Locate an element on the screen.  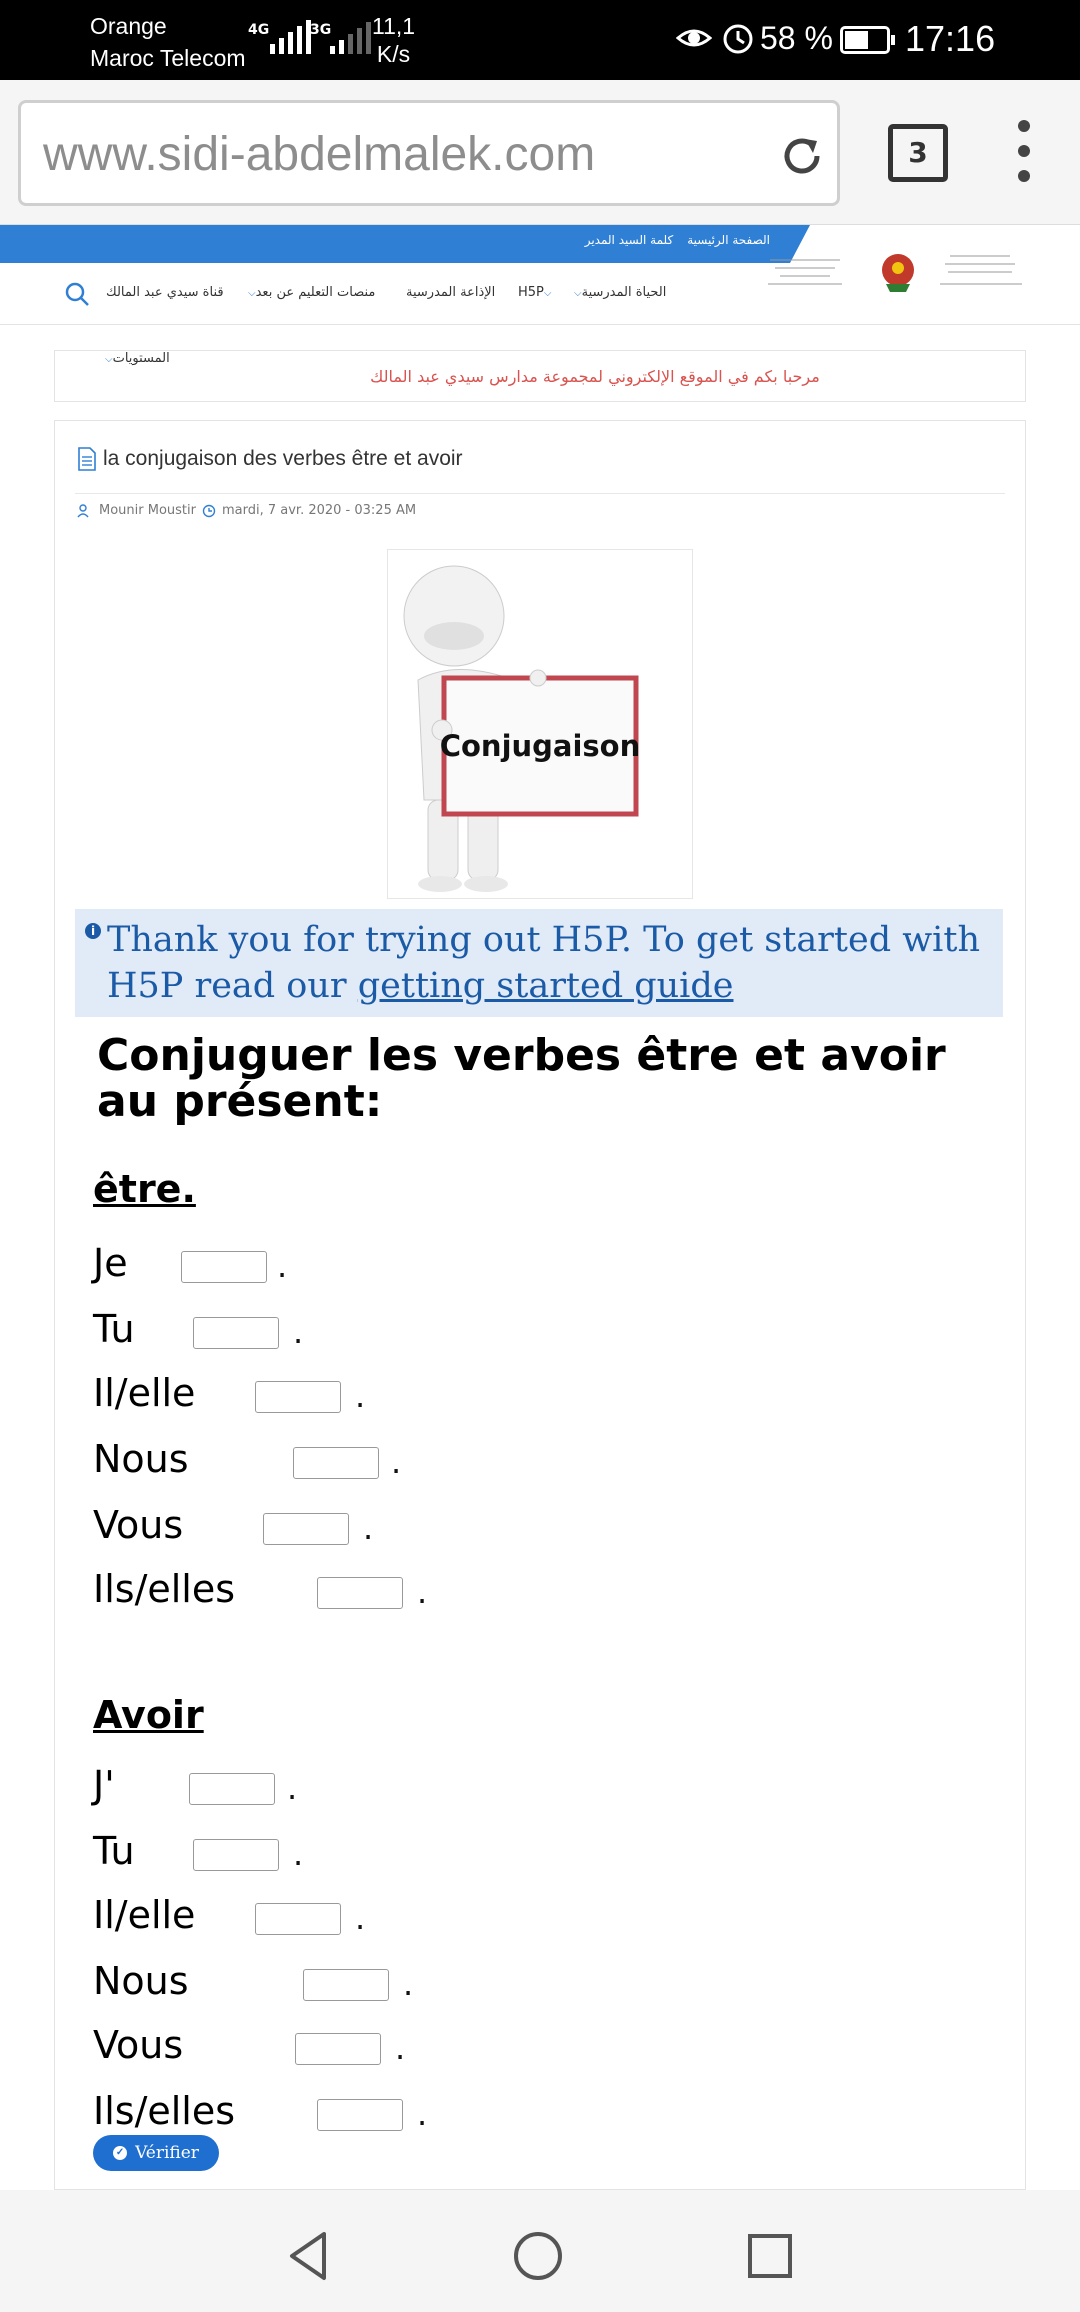
nav-channel: قناة سيدي عبد المالك is located at coordinates (165, 292).